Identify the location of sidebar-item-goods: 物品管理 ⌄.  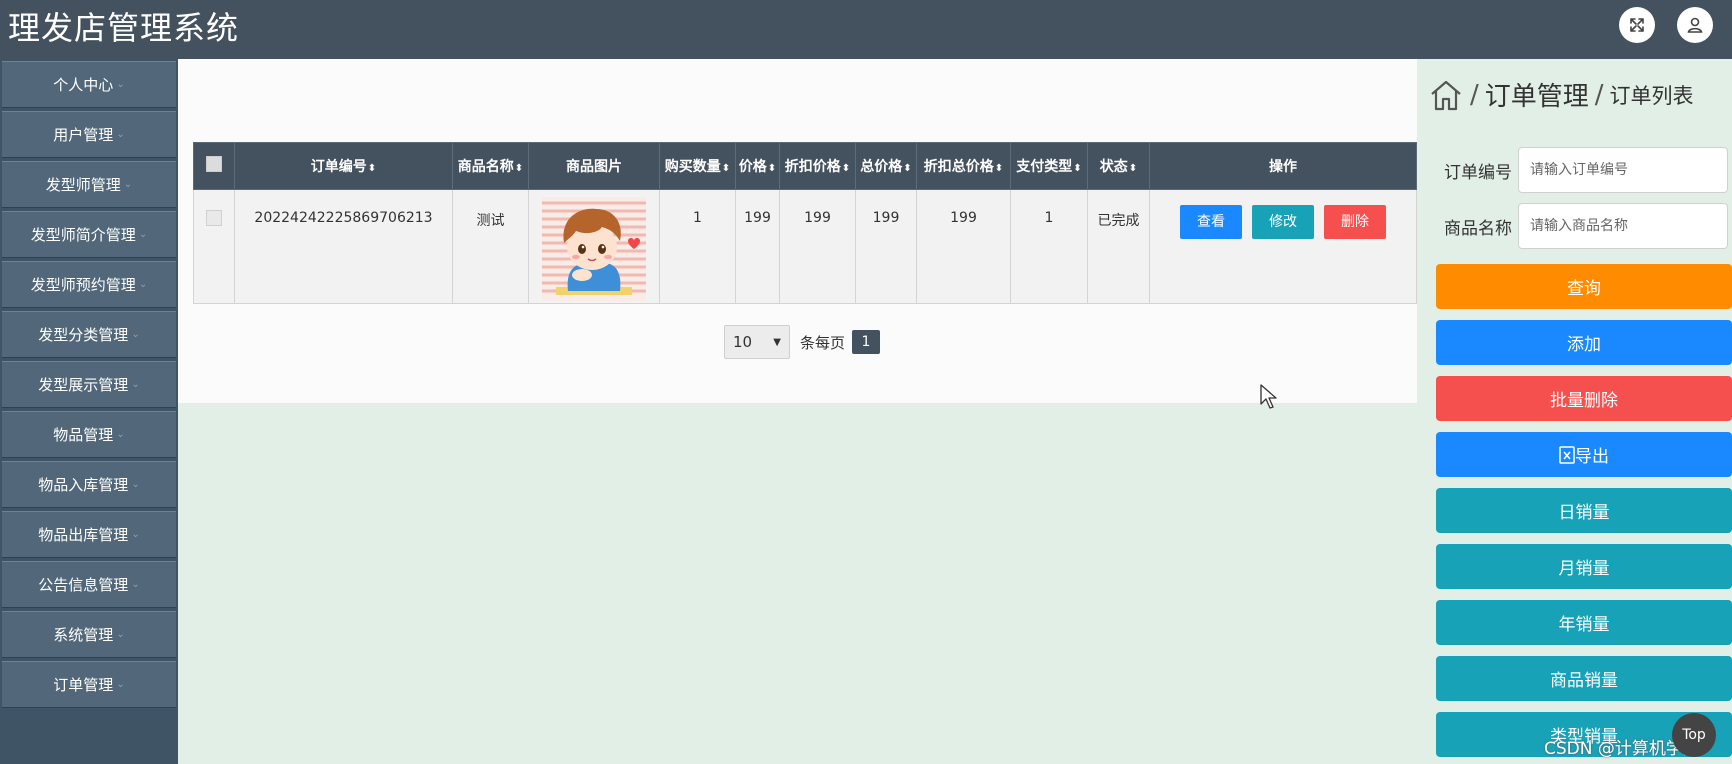
(89, 434).